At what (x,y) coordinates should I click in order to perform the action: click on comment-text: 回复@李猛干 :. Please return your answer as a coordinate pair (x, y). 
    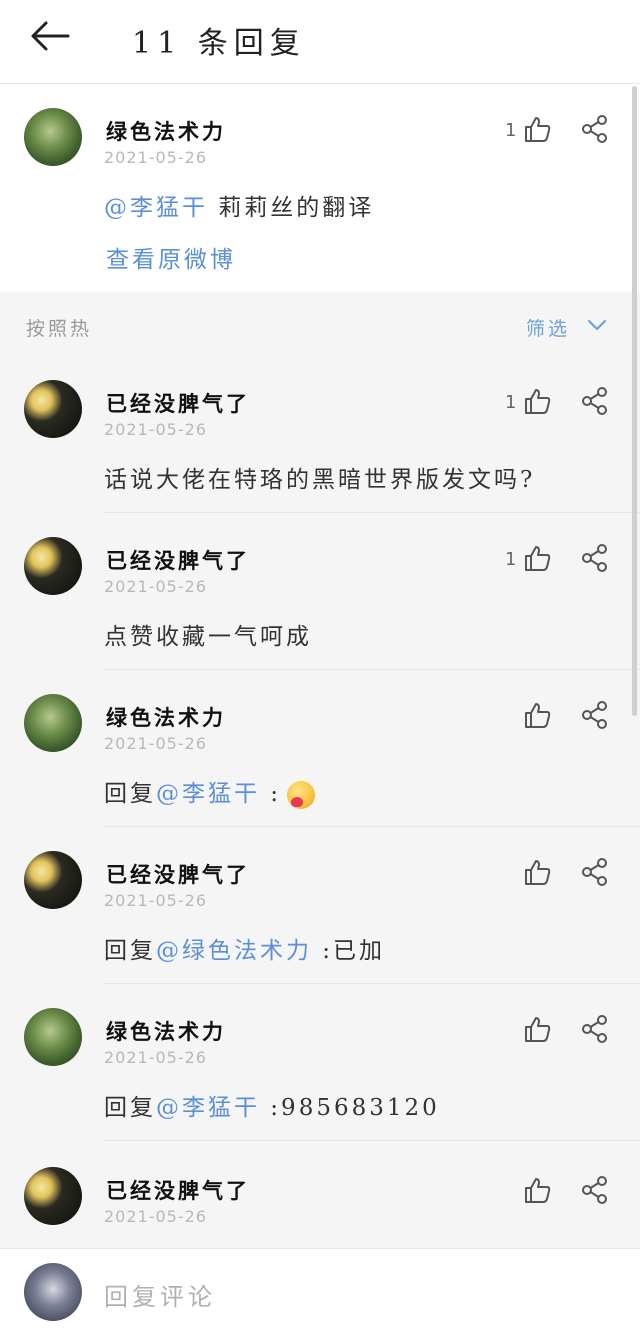
    Looking at the image, I should click on (210, 791).